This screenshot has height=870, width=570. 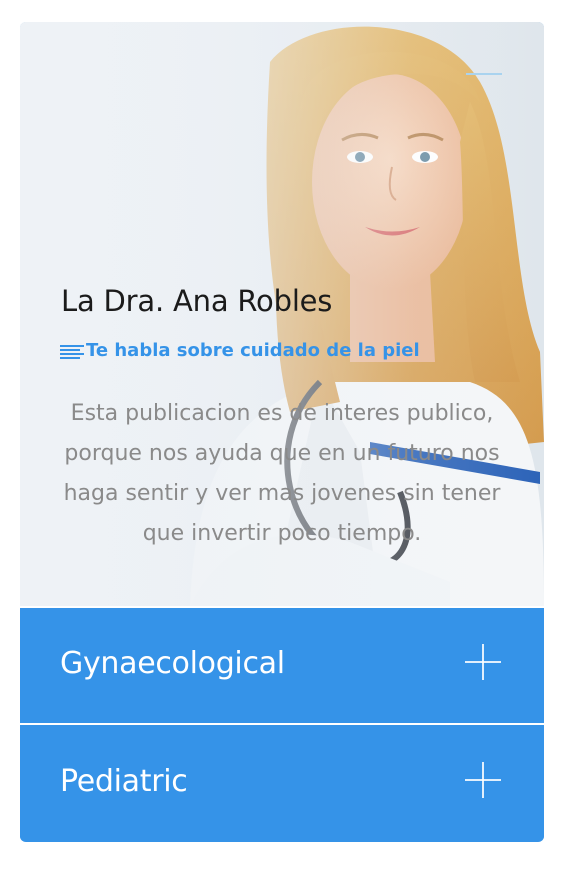 What do you see at coordinates (282, 783) in the screenshot?
I see `accordion-item-pediatric: Pediatric` at bounding box center [282, 783].